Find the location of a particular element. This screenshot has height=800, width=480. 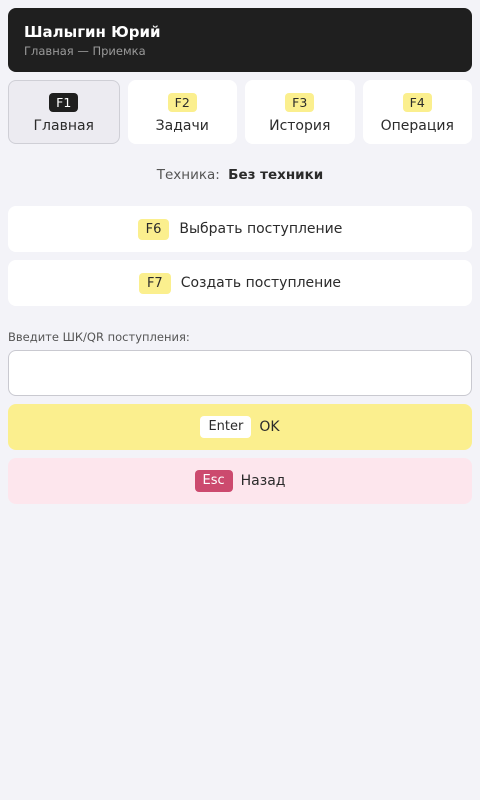

button-label: Создать поступление is located at coordinates (261, 283).